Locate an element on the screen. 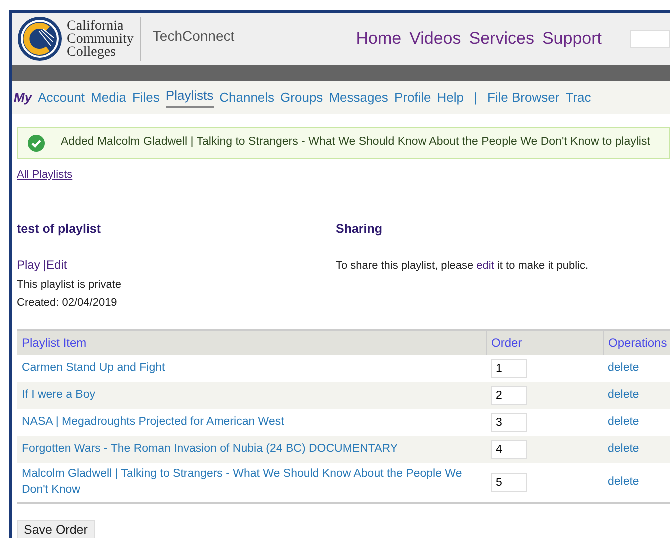 The height and width of the screenshot is (538, 670). nav-tab: Profile is located at coordinates (413, 97).